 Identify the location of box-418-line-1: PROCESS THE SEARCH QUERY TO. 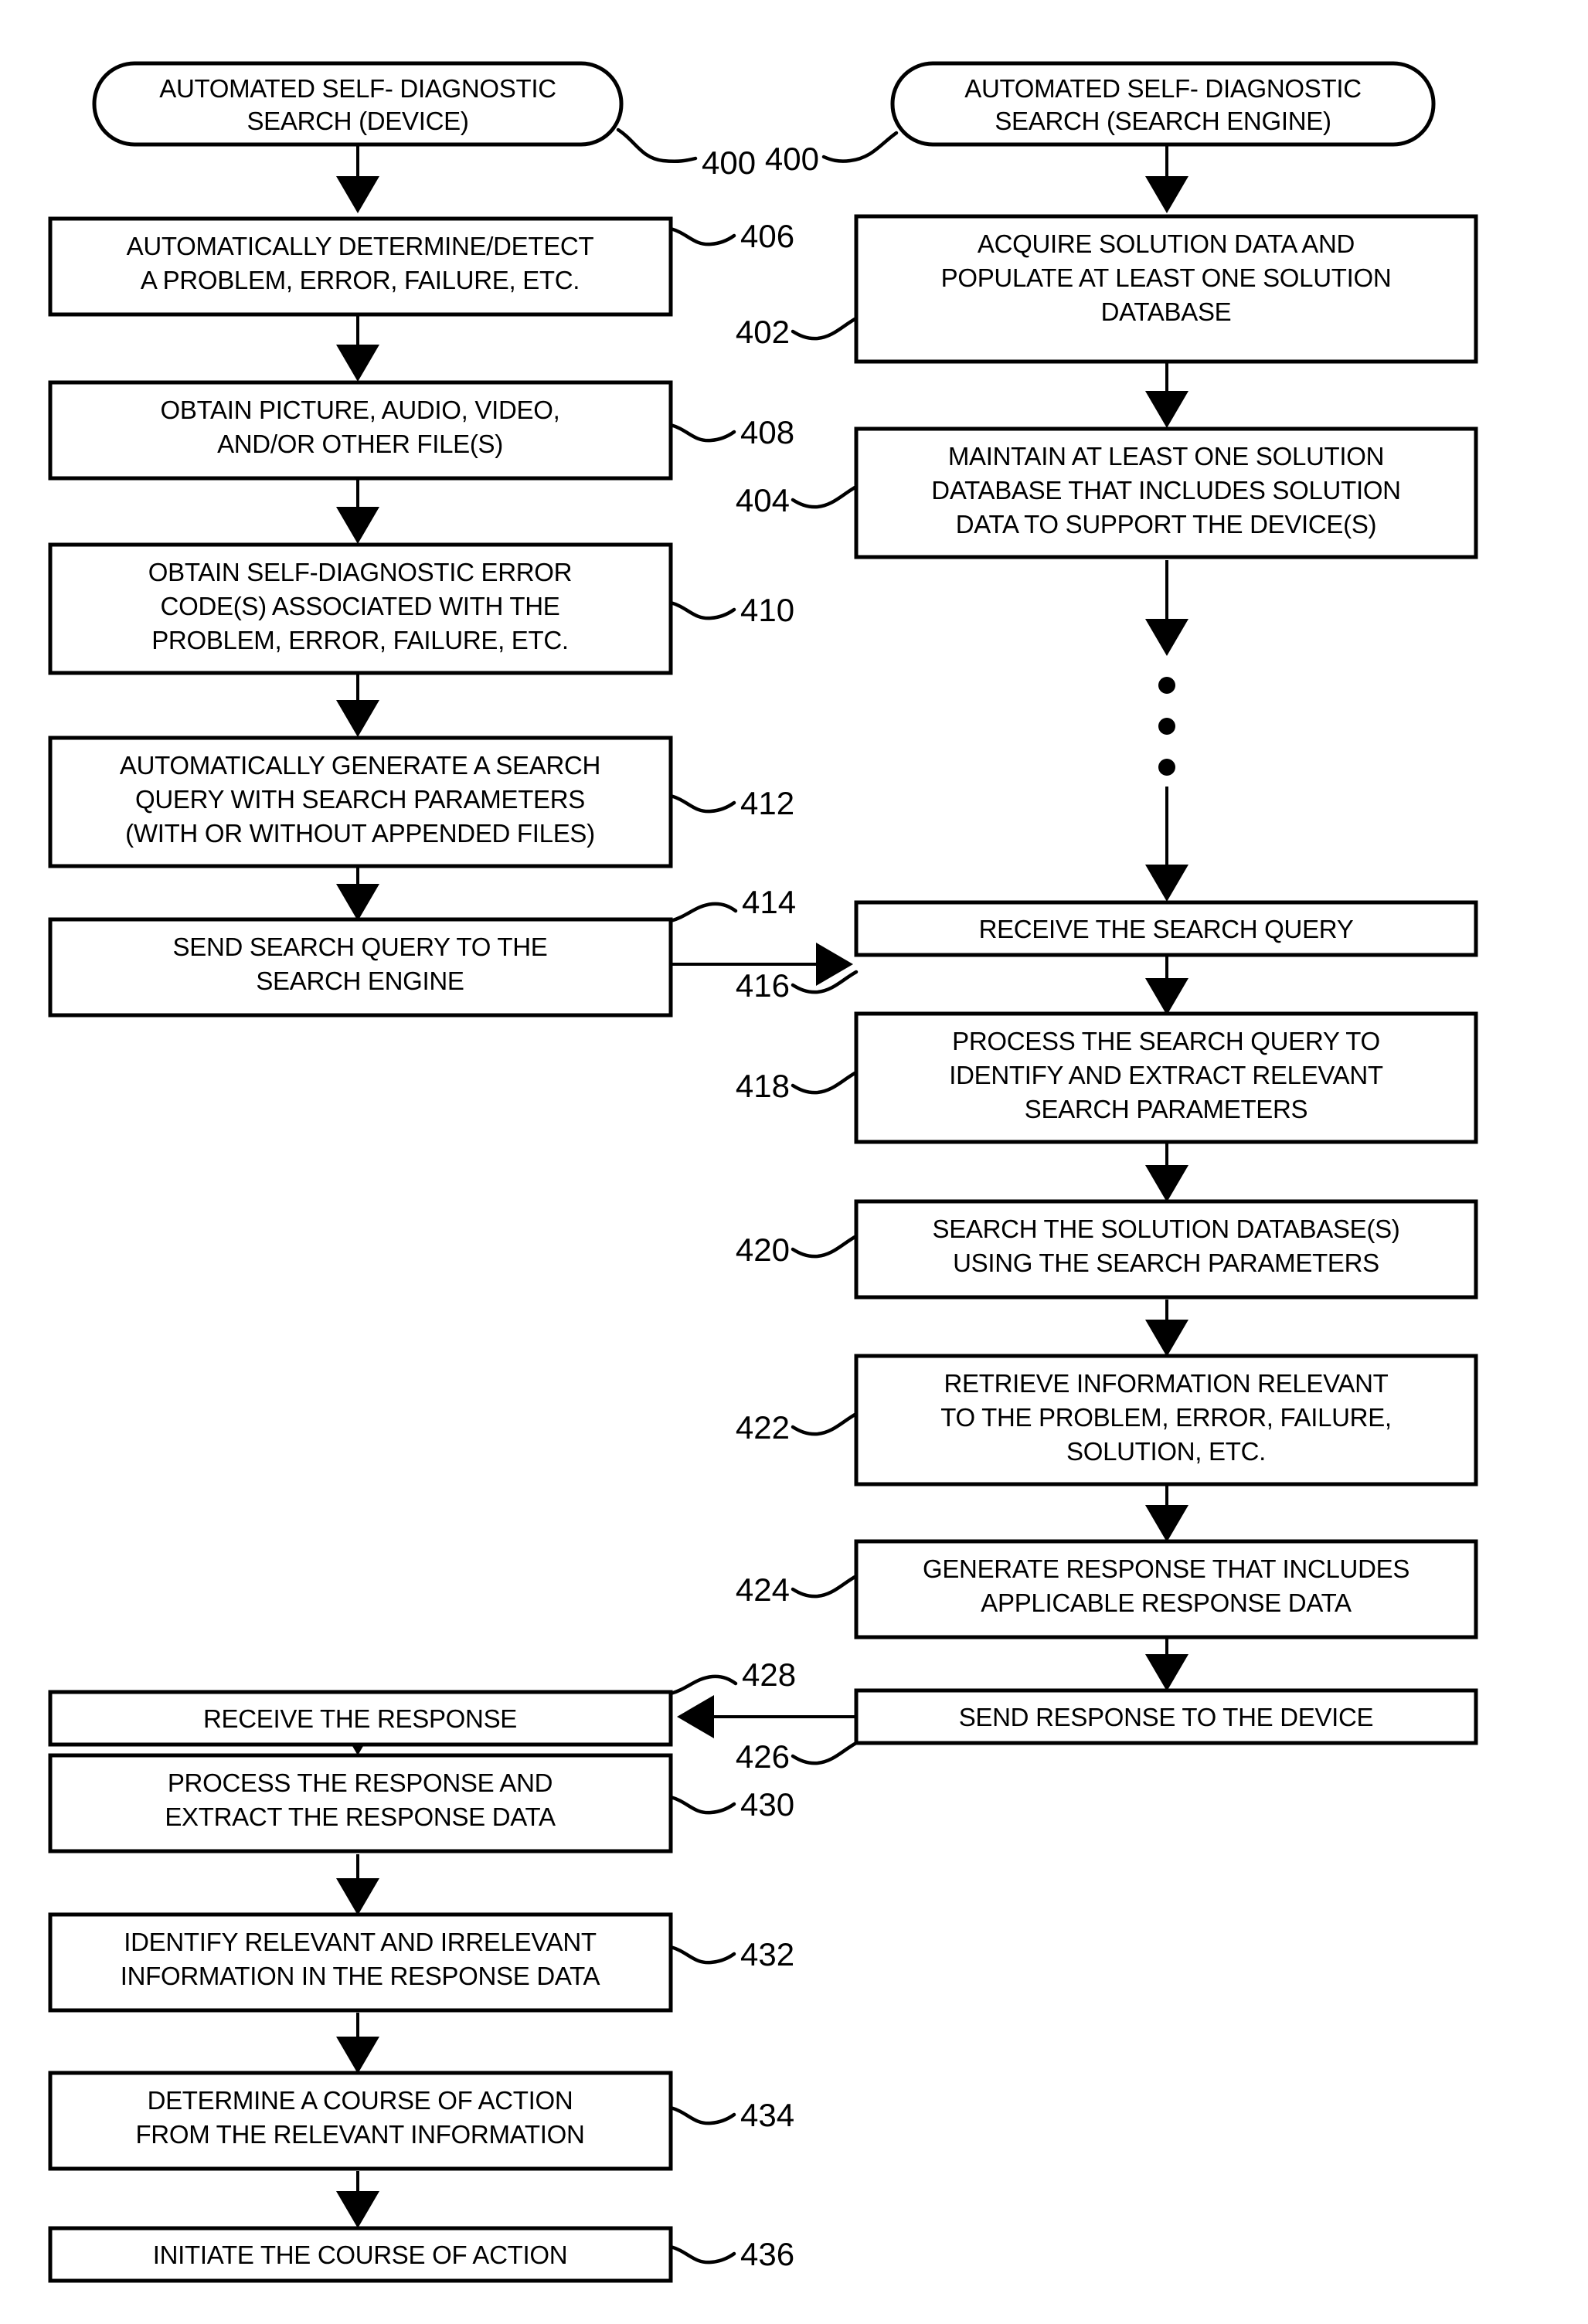
(1166, 1041).